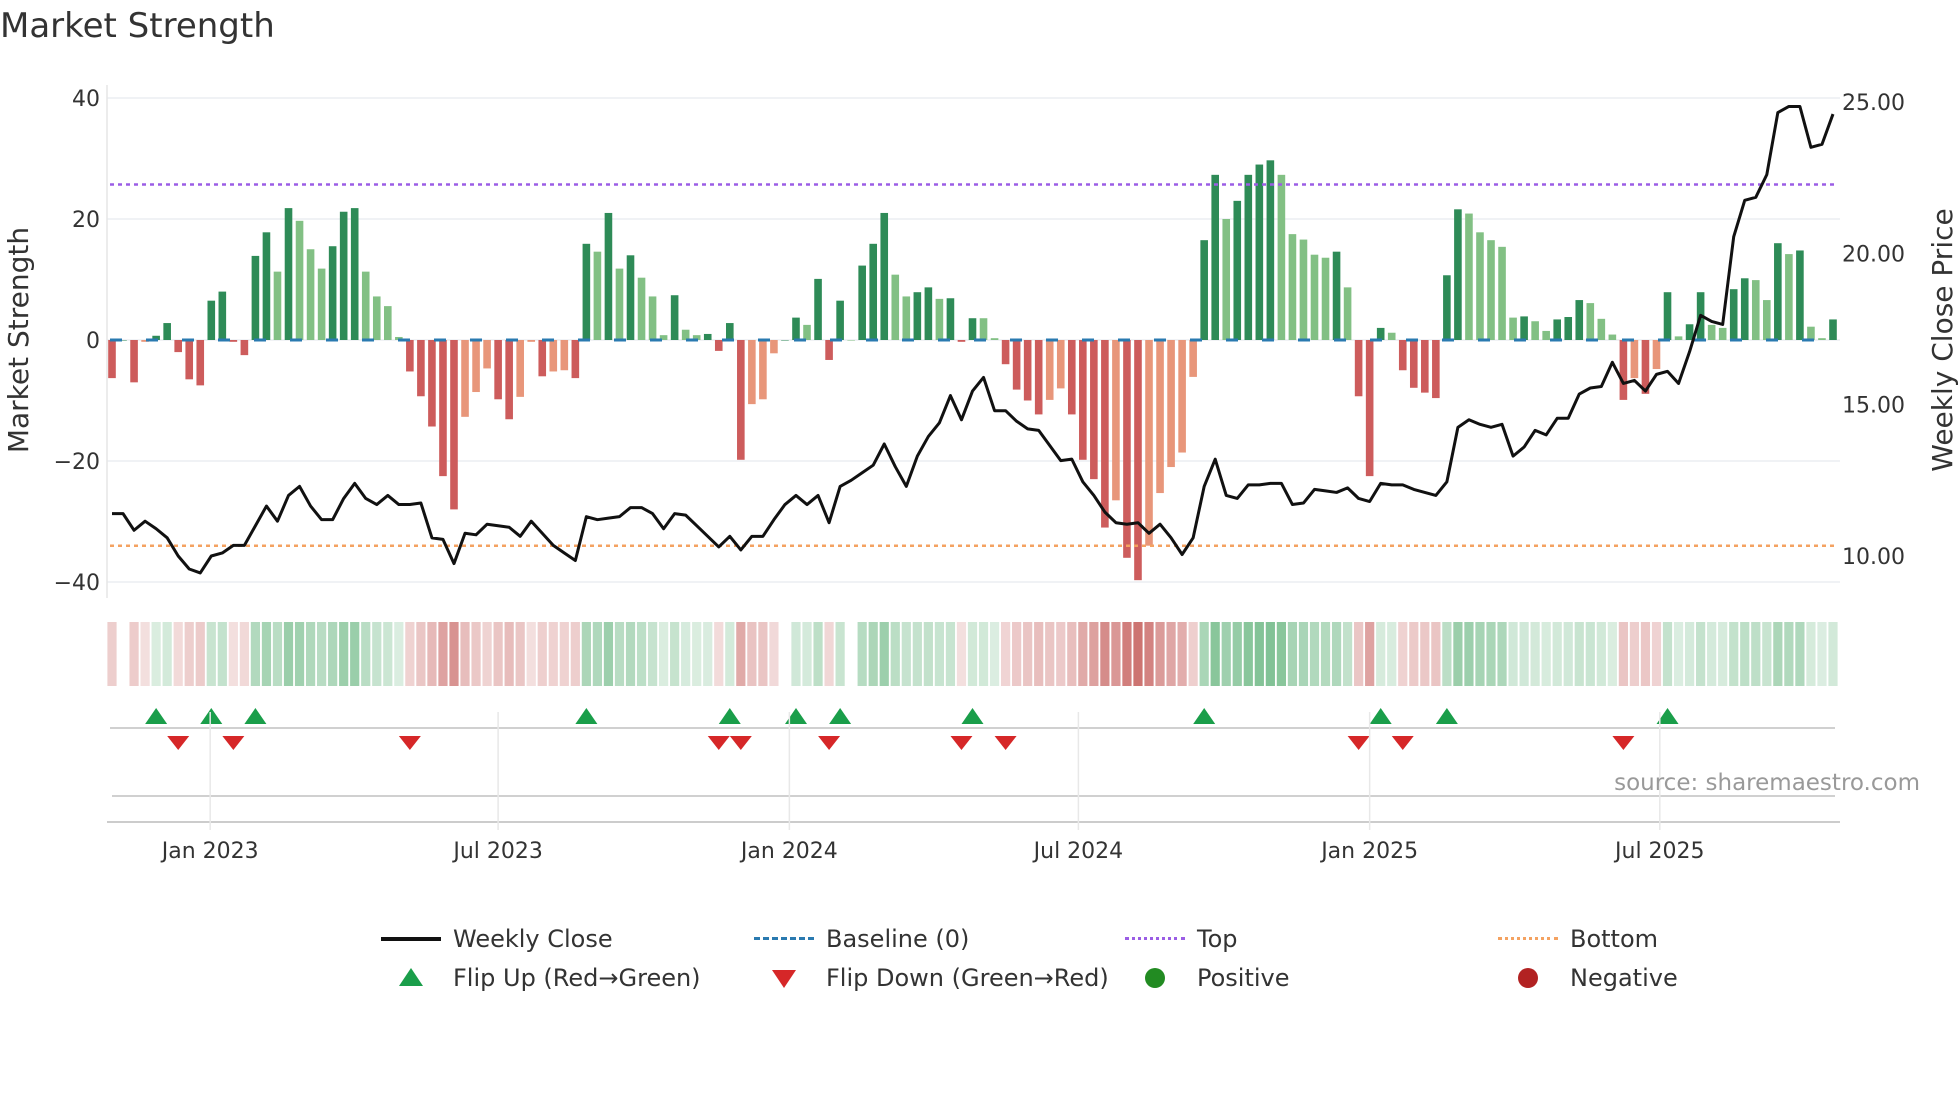 The image size is (1960, 1102). Describe the element at coordinates (209, 851) in the screenshot. I see `x-tick-label: Jan 2023` at that location.